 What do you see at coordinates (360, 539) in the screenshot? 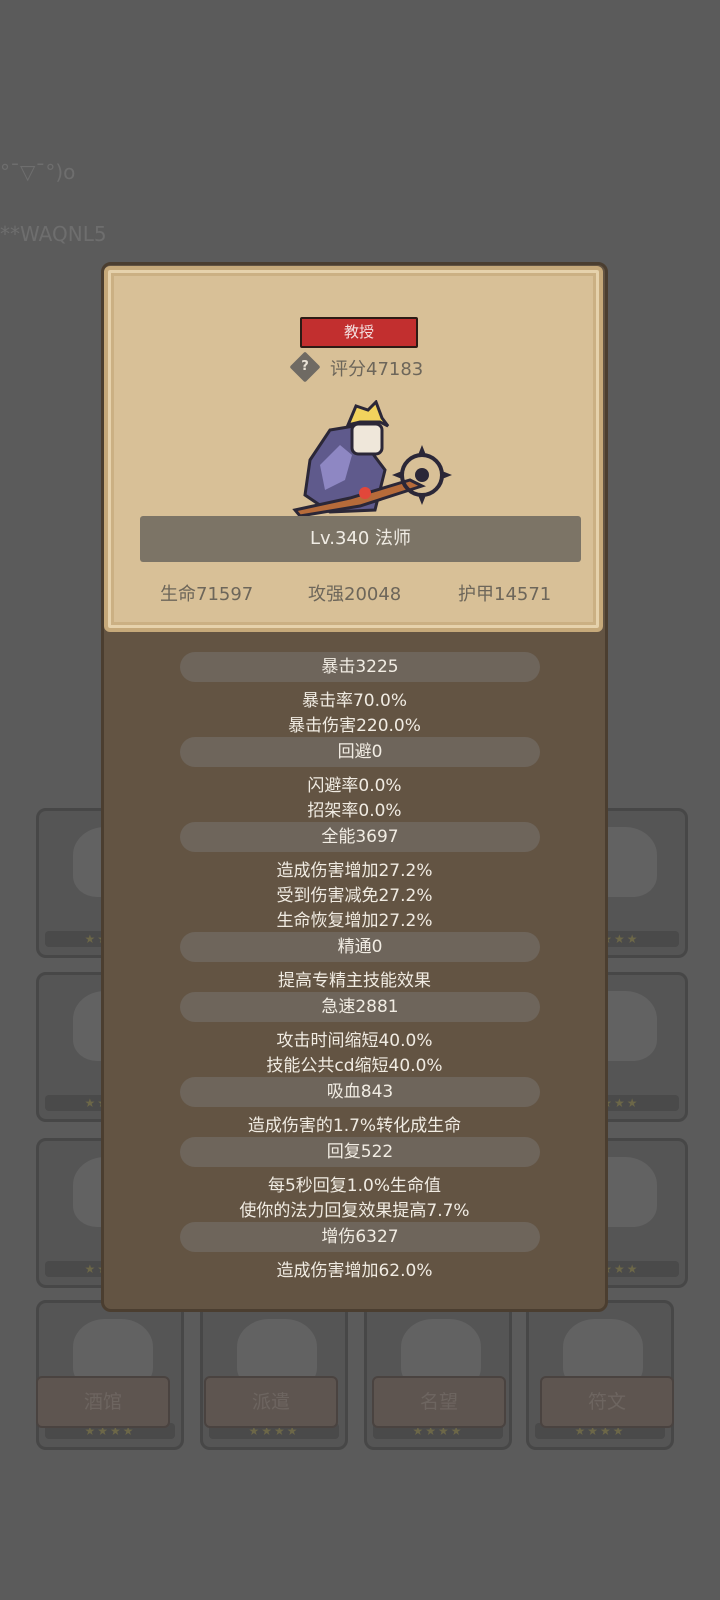
I see `level-class-bar: Lv.340 法师` at bounding box center [360, 539].